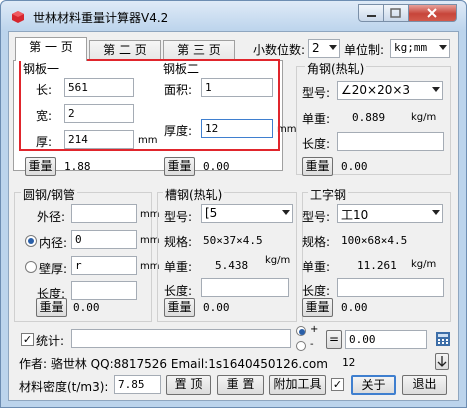 This screenshot has height=408, width=467. Describe the element at coordinates (137, 384) in the screenshot. I see `density-input: 7.85` at that location.